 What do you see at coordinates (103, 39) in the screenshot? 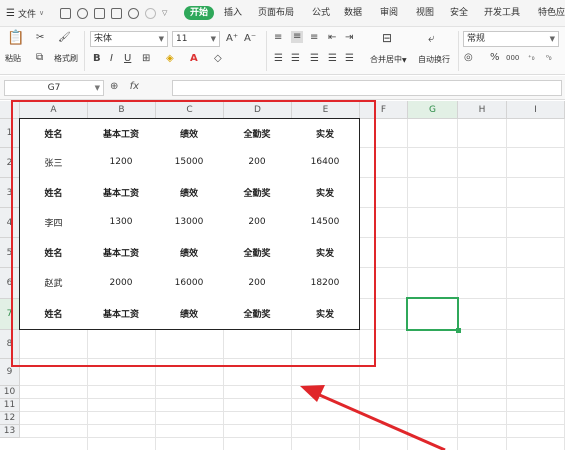
I see `font-name-value: 宋体` at bounding box center [103, 39].